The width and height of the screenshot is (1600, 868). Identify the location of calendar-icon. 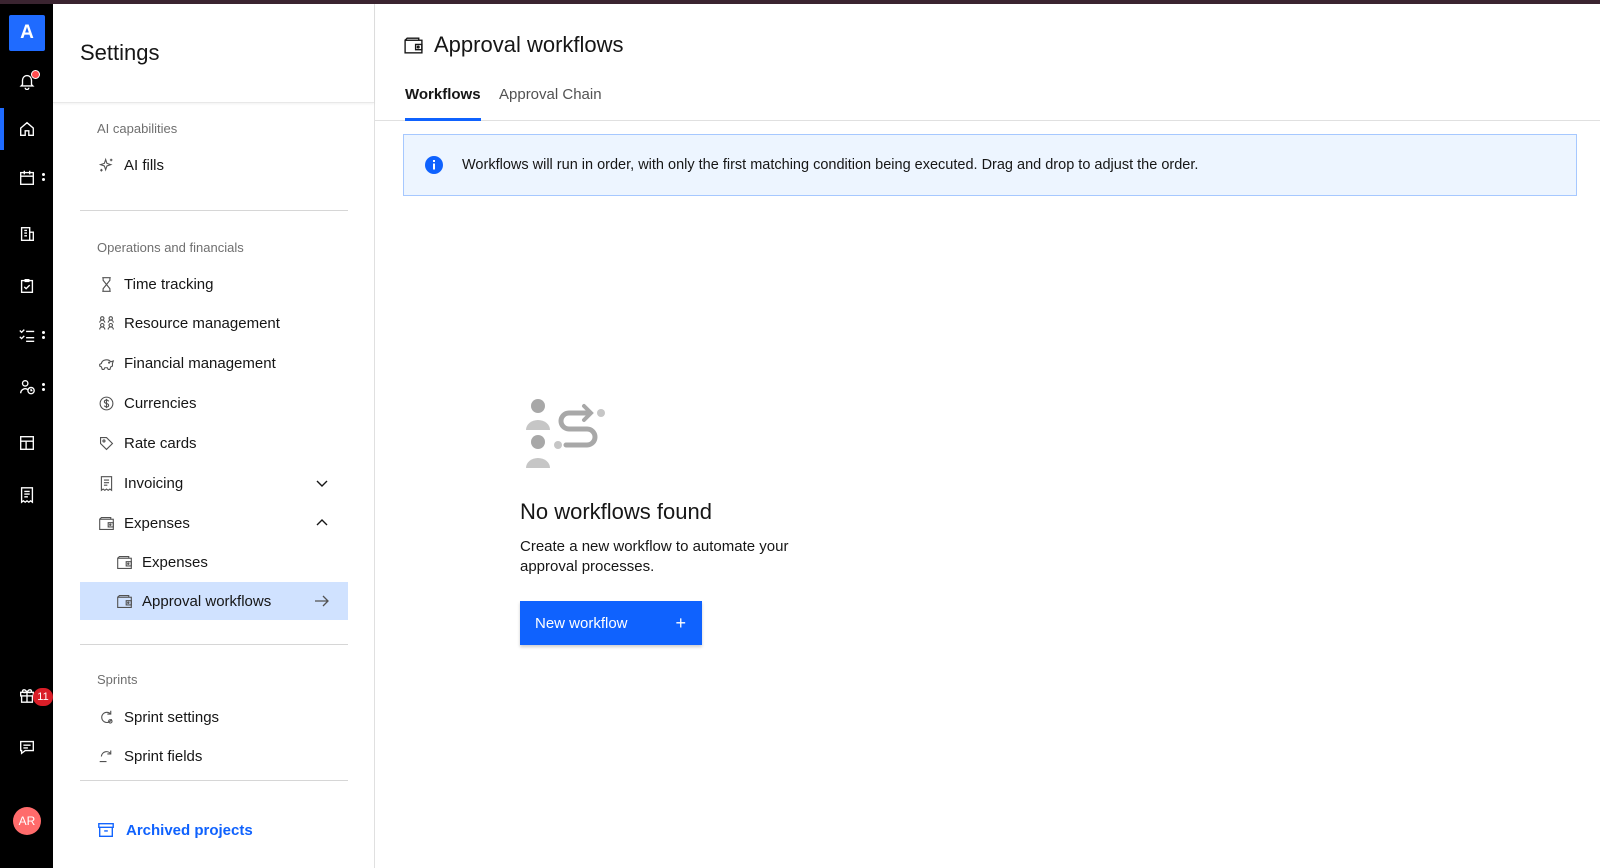
(26, 177).